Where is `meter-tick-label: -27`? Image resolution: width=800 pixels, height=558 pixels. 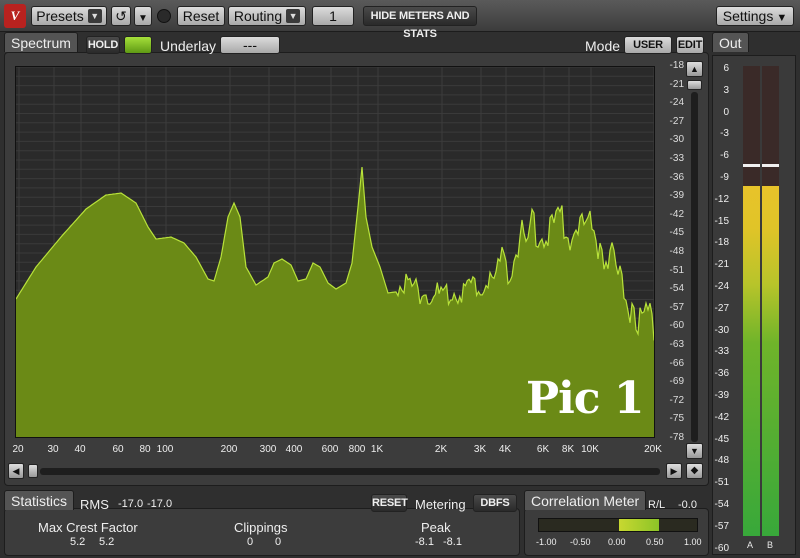
meter-tick-label: -27 is located at coordinates (721, 308).